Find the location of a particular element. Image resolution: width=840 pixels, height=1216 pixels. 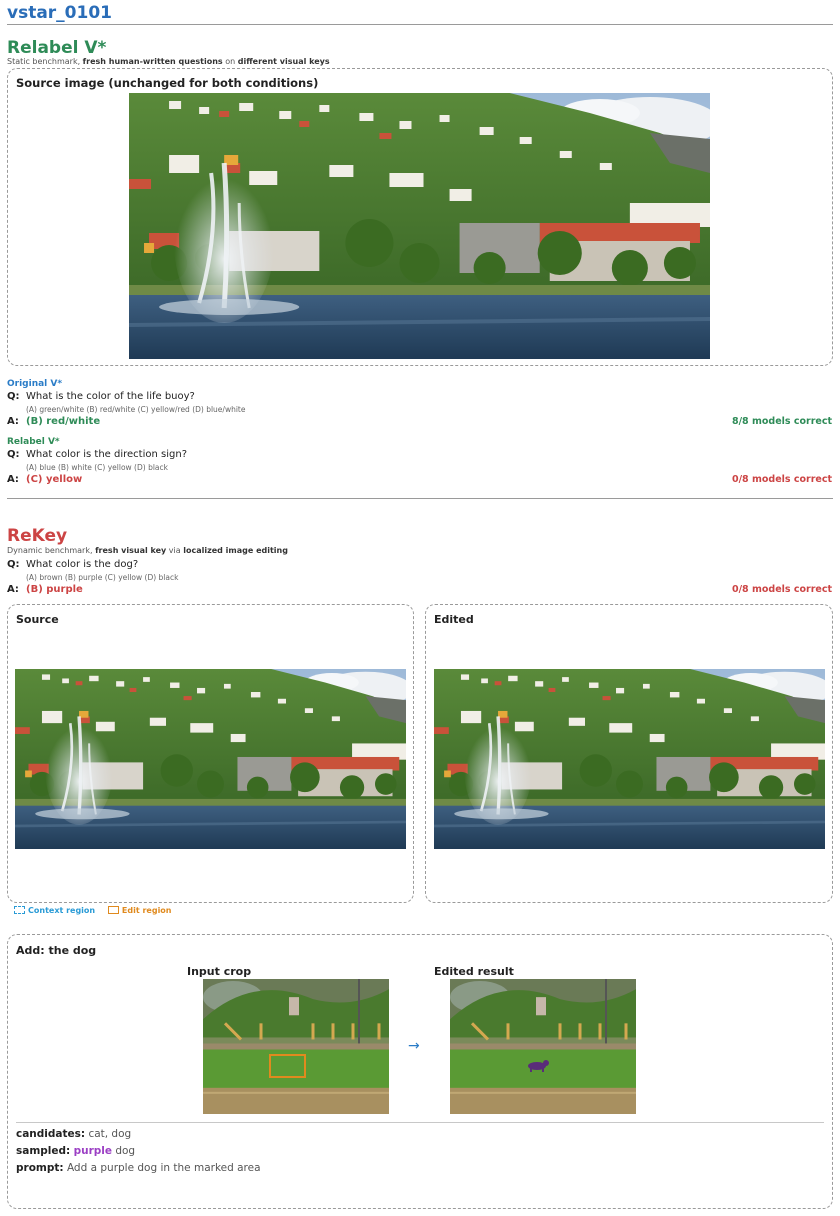

context-region-swatch is located at coordinates (19, 910).